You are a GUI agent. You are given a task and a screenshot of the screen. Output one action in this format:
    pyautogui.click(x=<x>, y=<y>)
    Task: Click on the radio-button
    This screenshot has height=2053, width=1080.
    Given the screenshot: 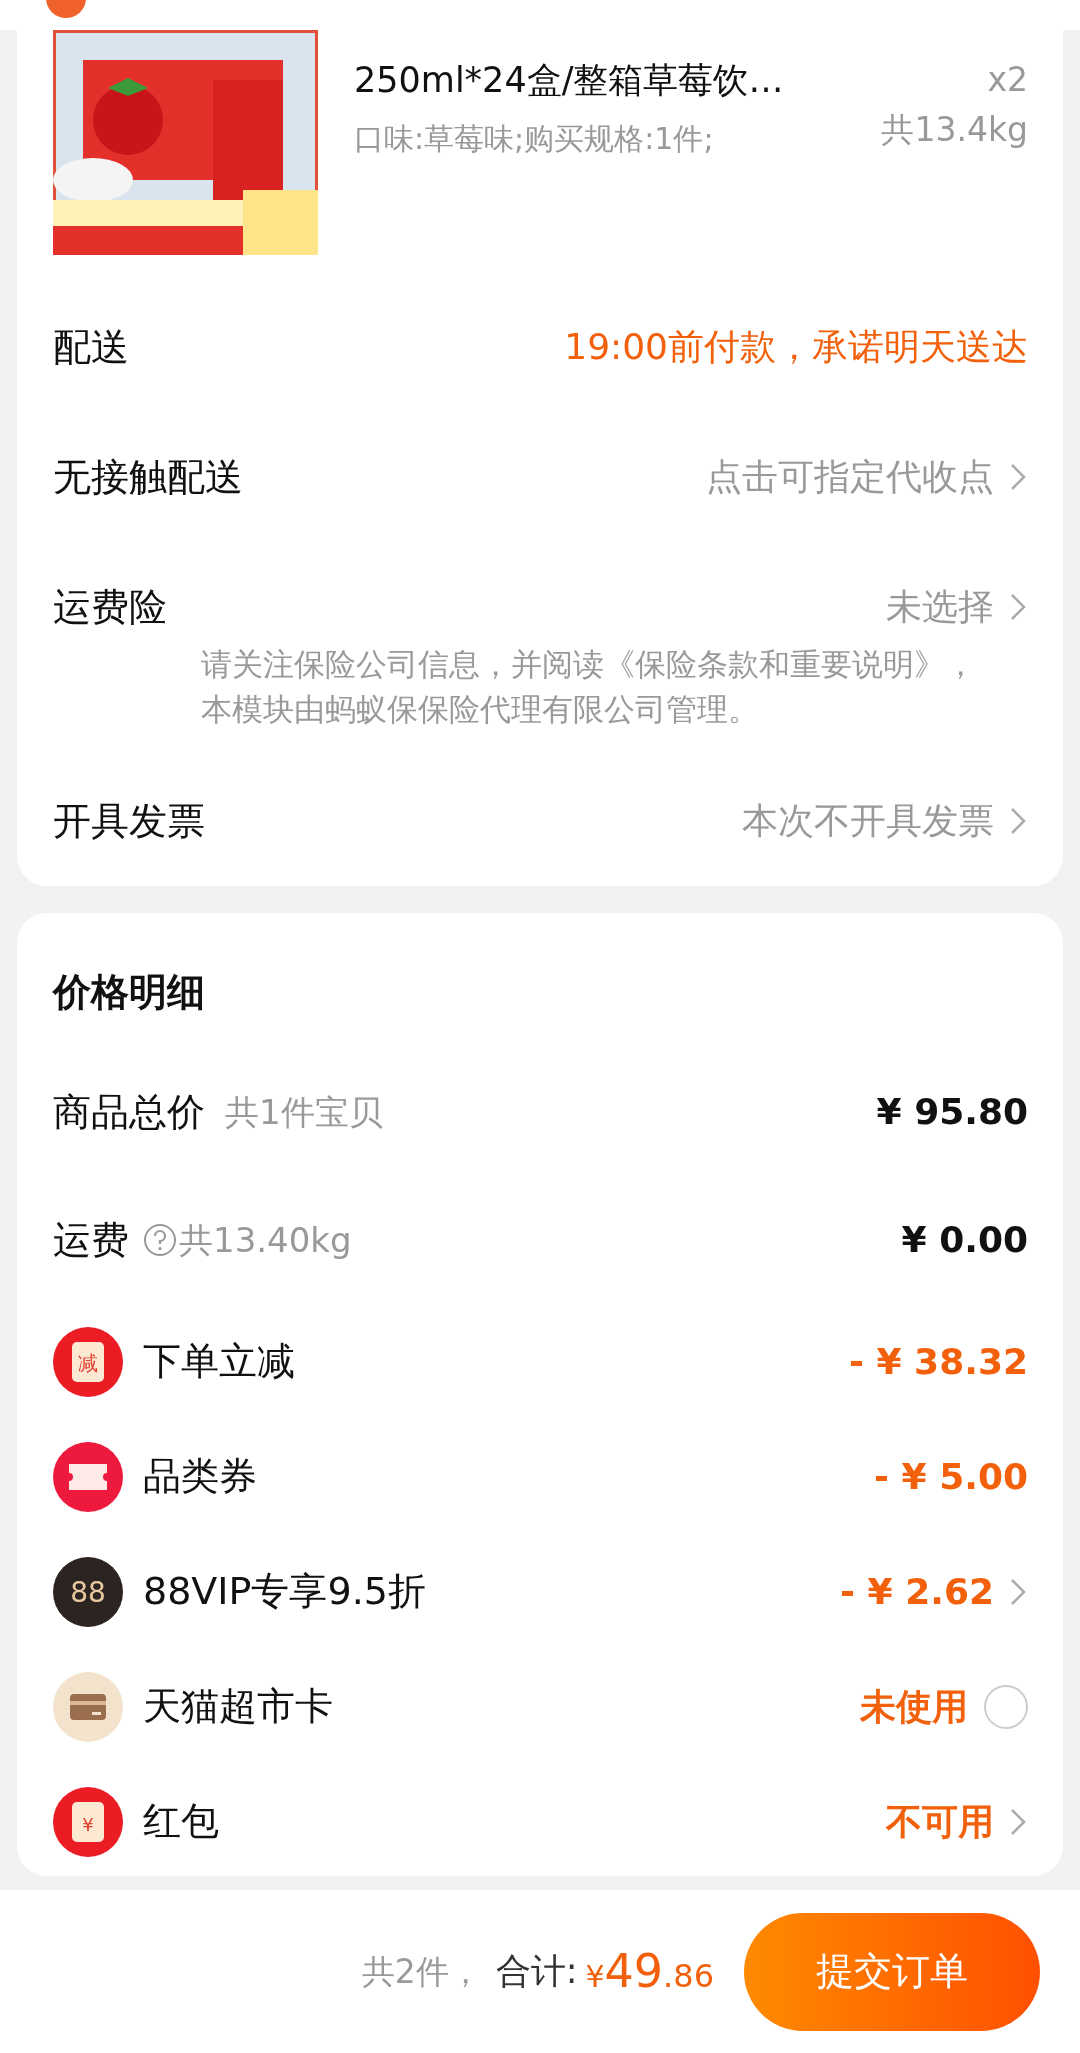 What is the action you would take?
    pyautogui.click(x=1006, y=1706)
    